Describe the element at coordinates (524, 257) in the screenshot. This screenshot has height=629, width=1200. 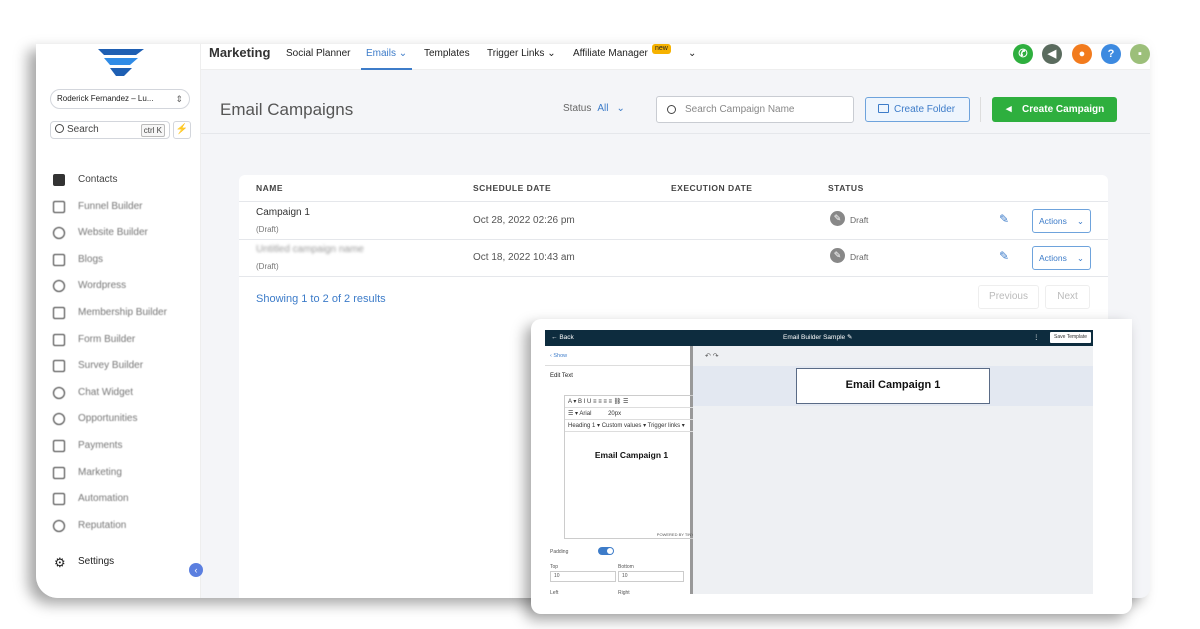
I see `schedule-date: Oct 18, 2022 10:43 am` at that location.